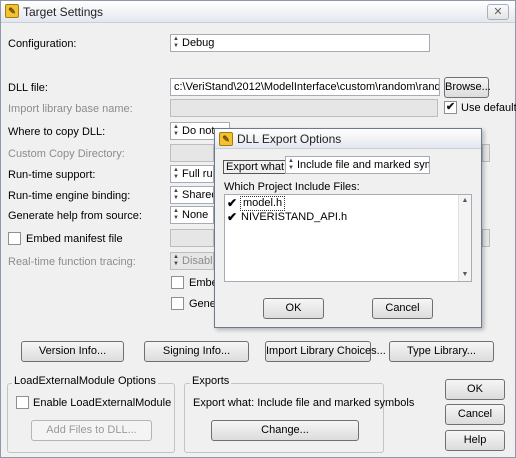 The image size is (516, 458). Describe the element at coordinates (85, 381) in the screenshot. I see `load-external-title: LoadExternalModule Options` at that location.